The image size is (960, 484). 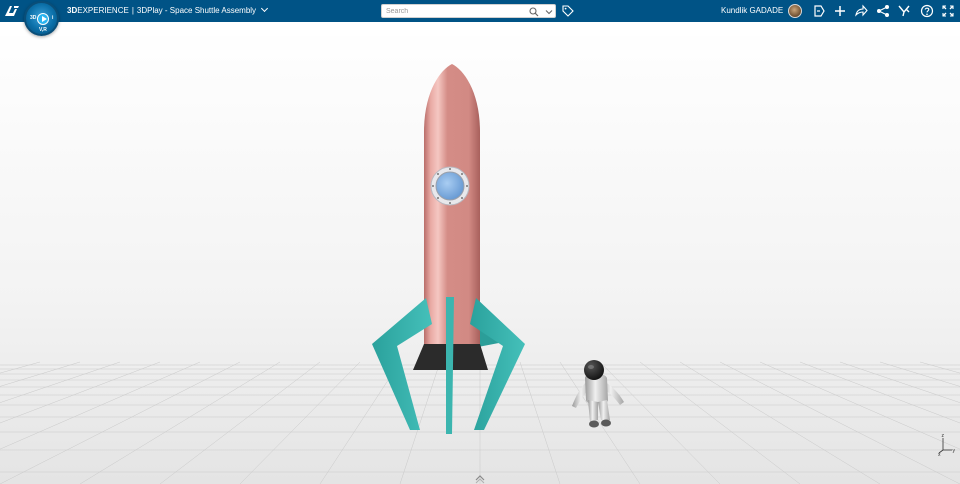 I want to click on axis-x-label: x, so click(x=939, y=454).